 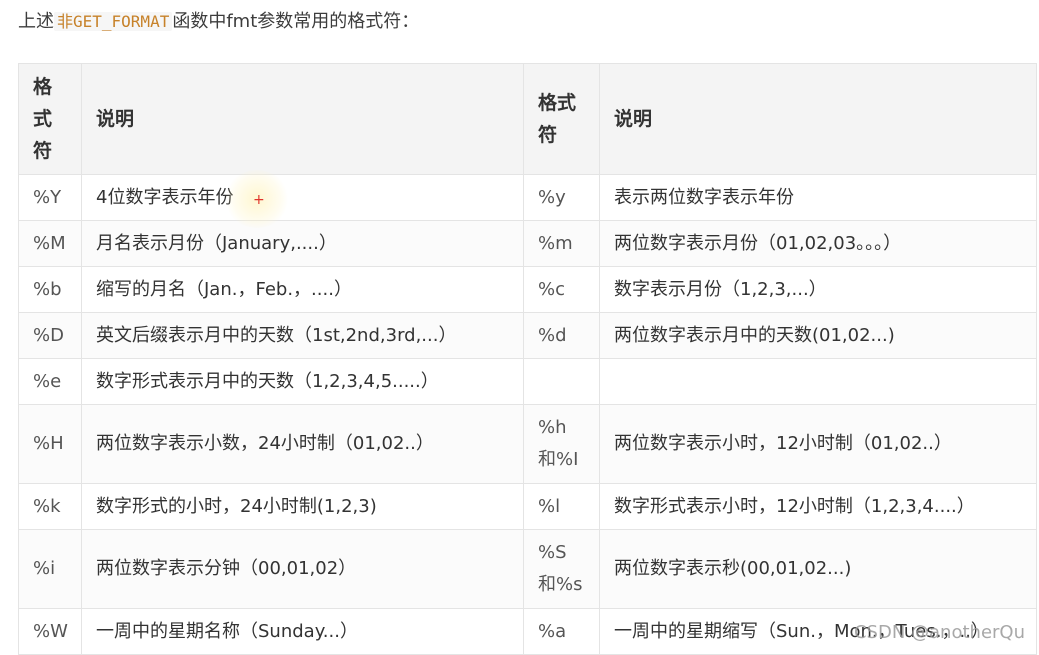 I want to click on desc-cell: 英文后缀表示月中的天数（1st,2nd,3rd,...）, so click(x=302, y=335).